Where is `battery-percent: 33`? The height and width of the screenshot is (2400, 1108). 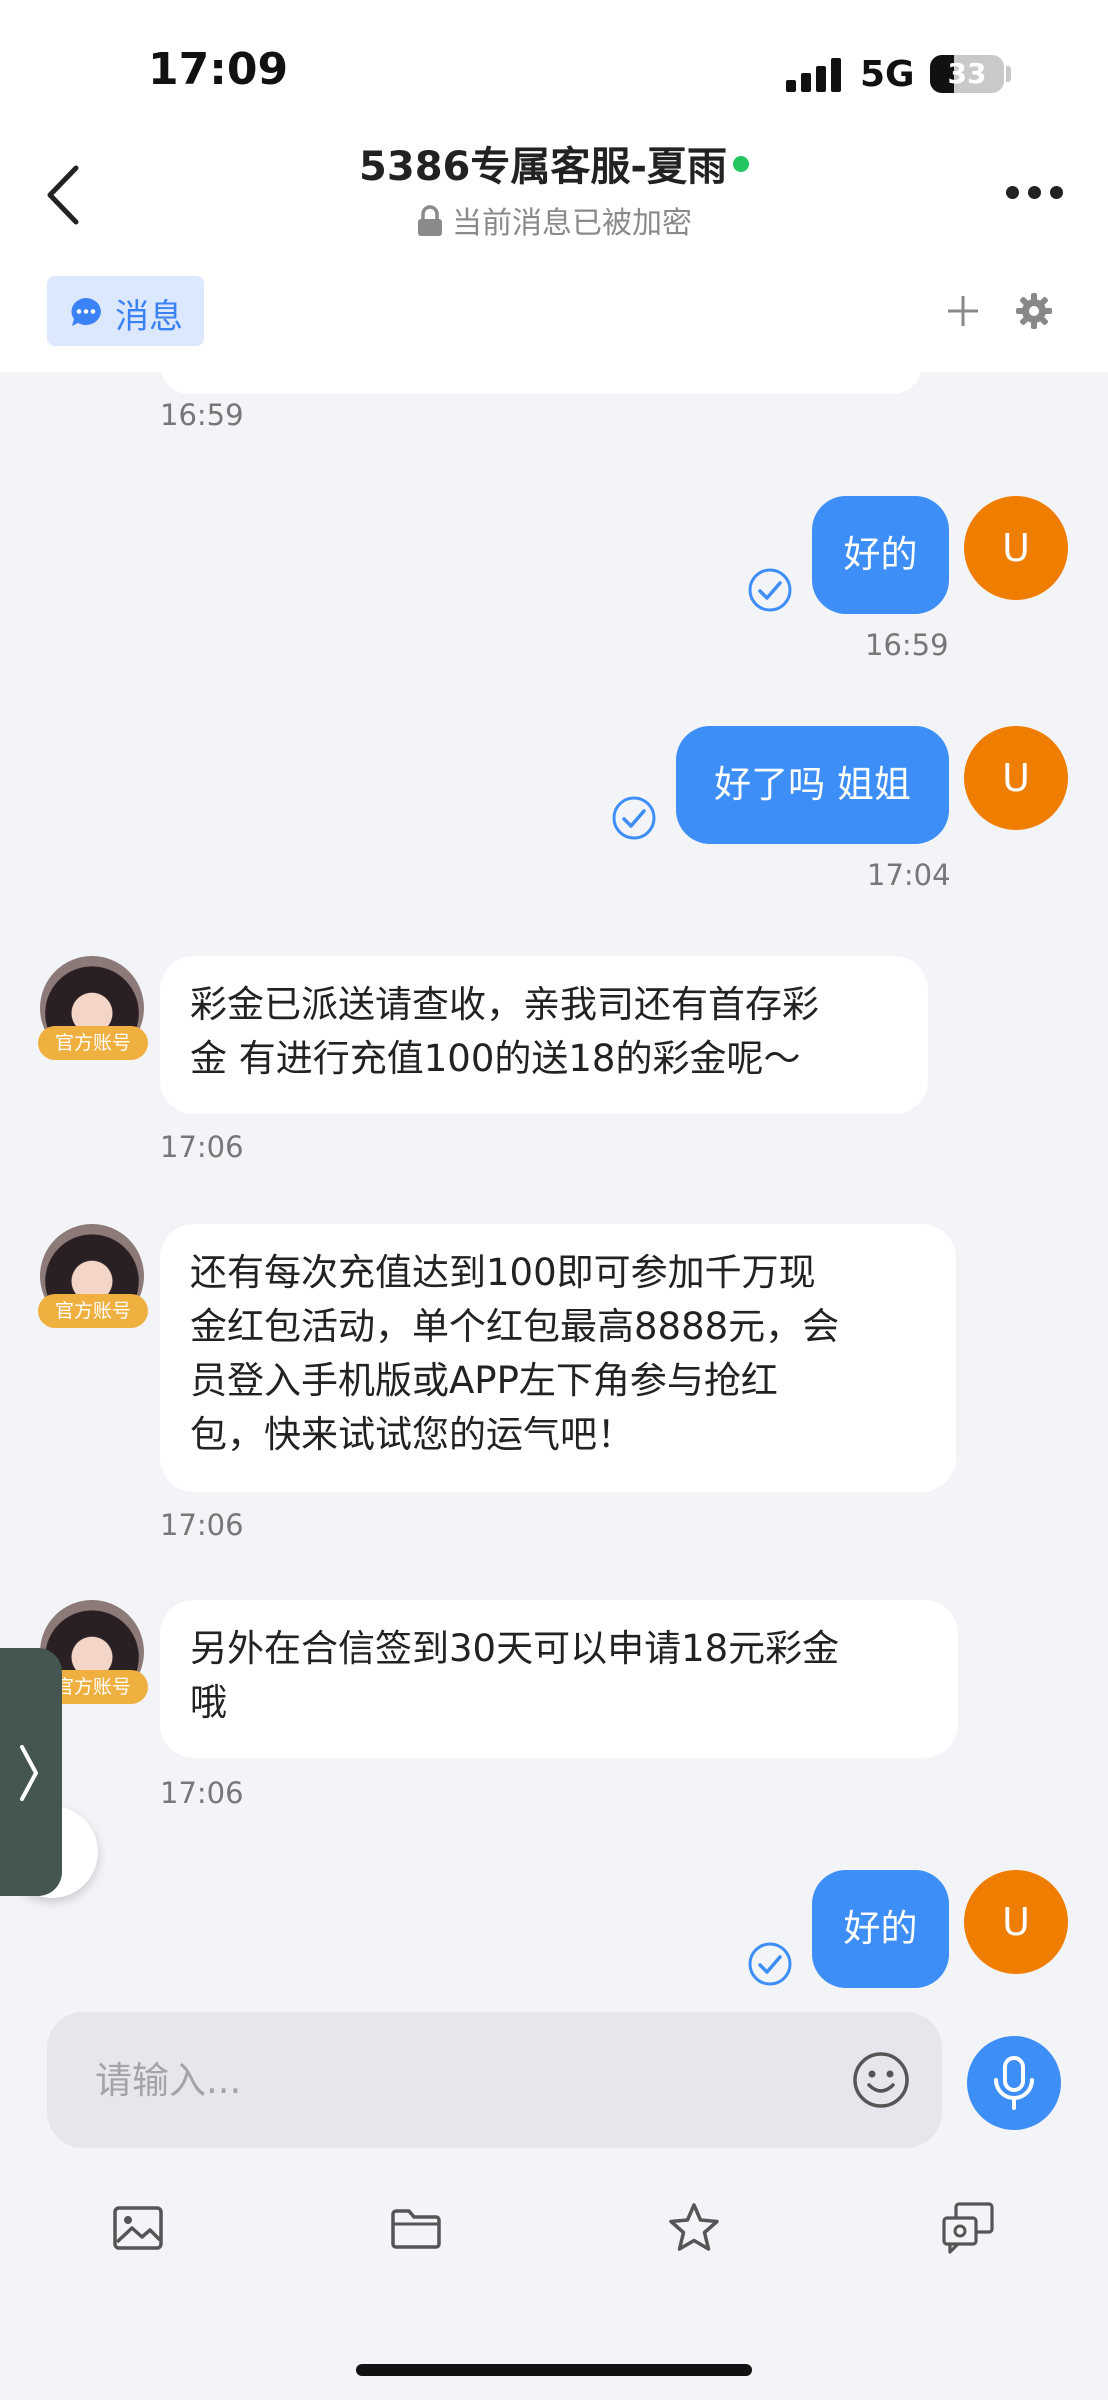 battery-percent: 33 is located at coordinates (967, 73).